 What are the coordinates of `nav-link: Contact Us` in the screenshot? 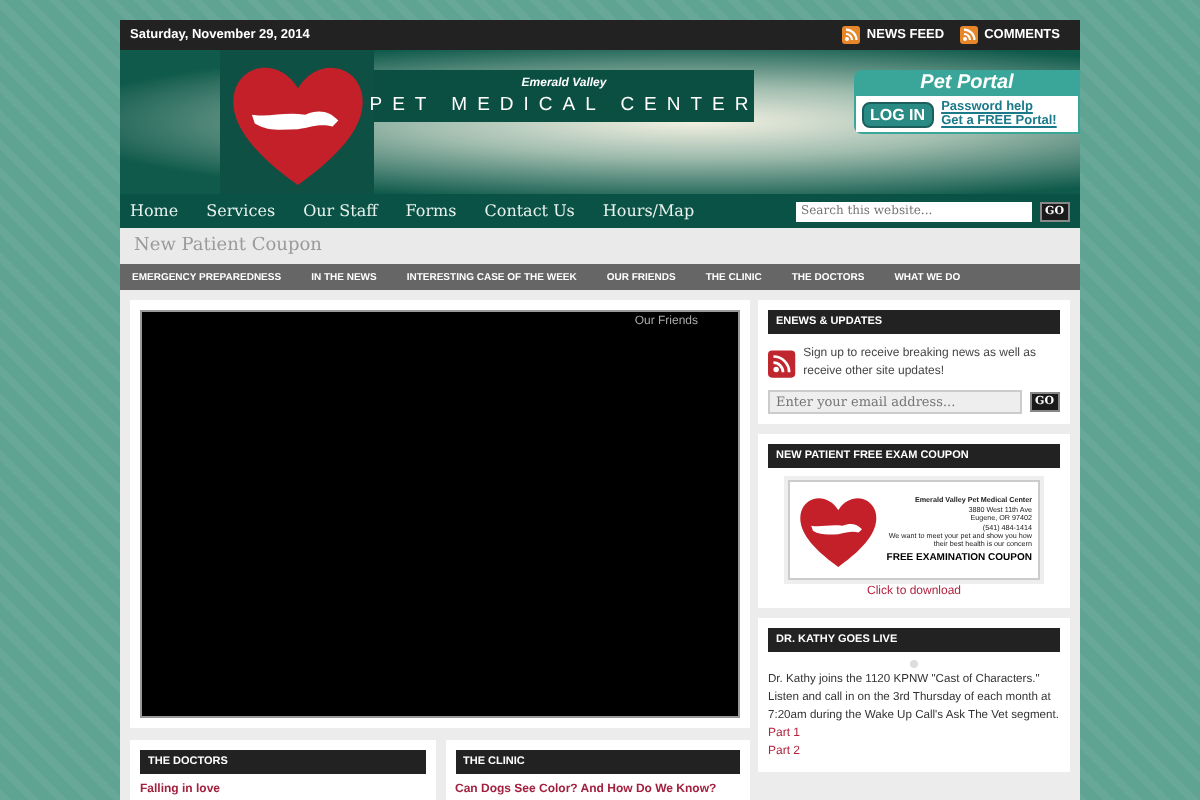 It's located at (529, 211).